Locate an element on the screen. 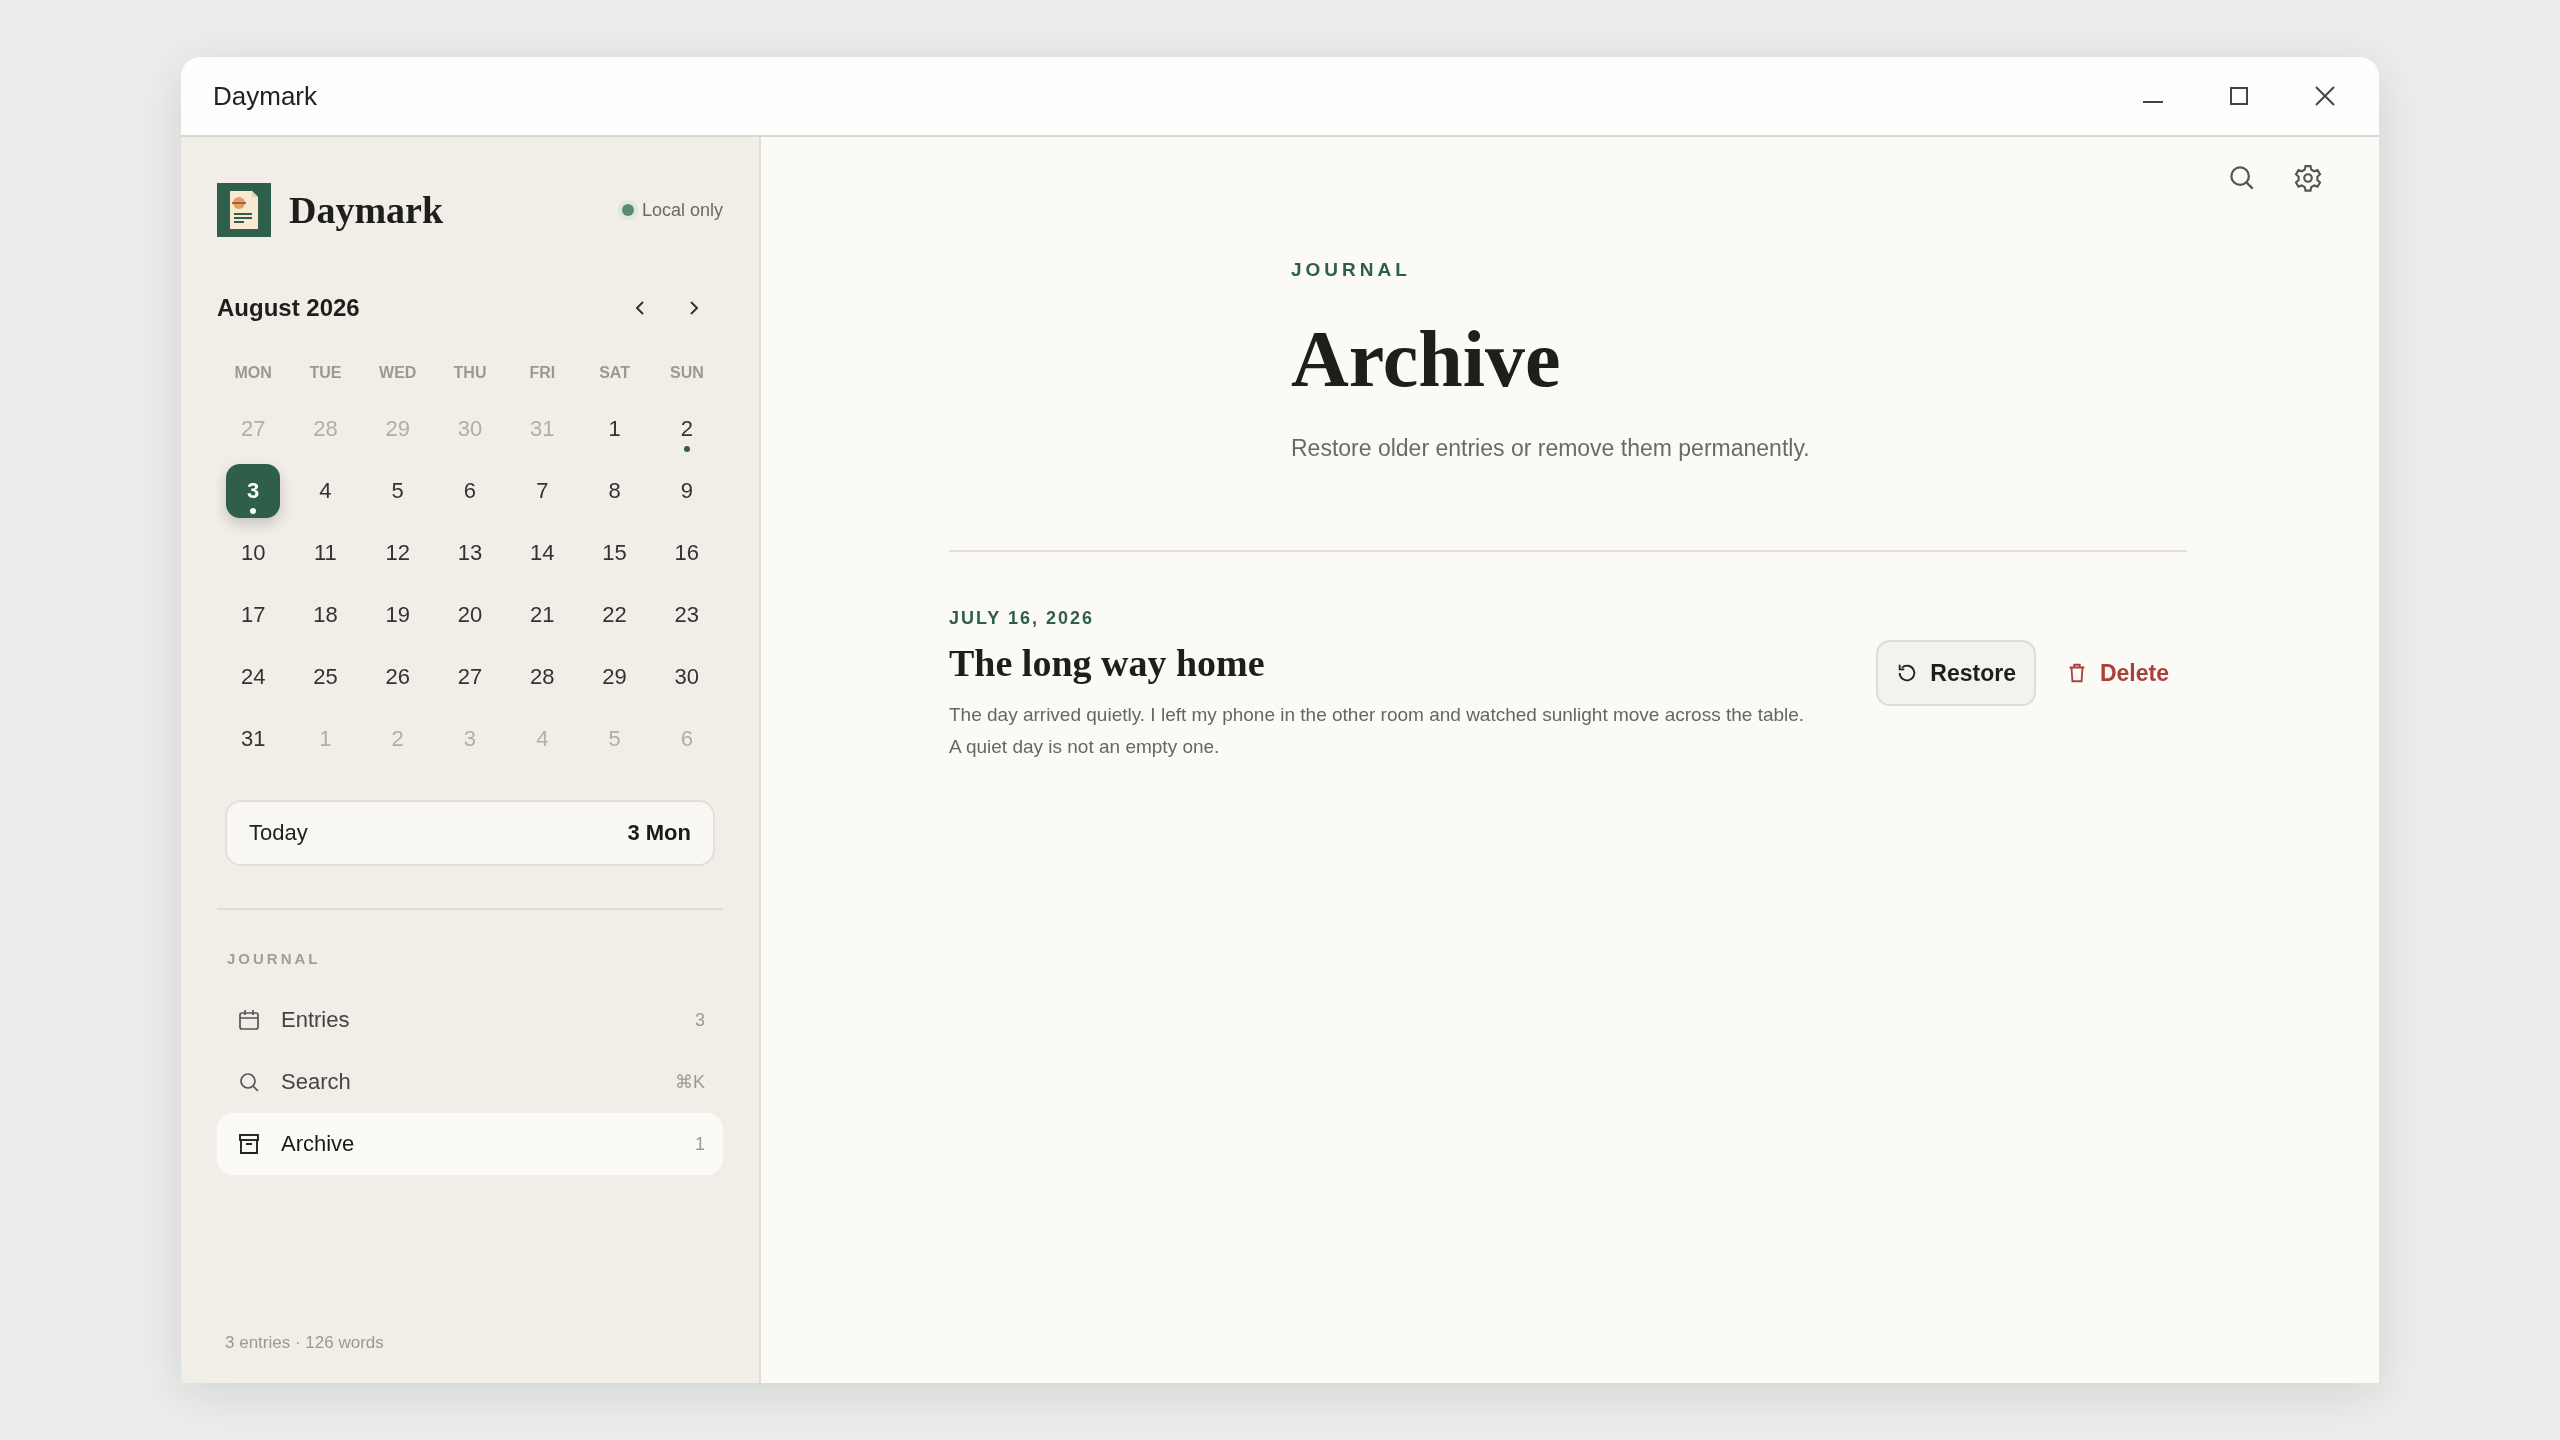  calendar-day: 20 is located at coordinates (470, 615).